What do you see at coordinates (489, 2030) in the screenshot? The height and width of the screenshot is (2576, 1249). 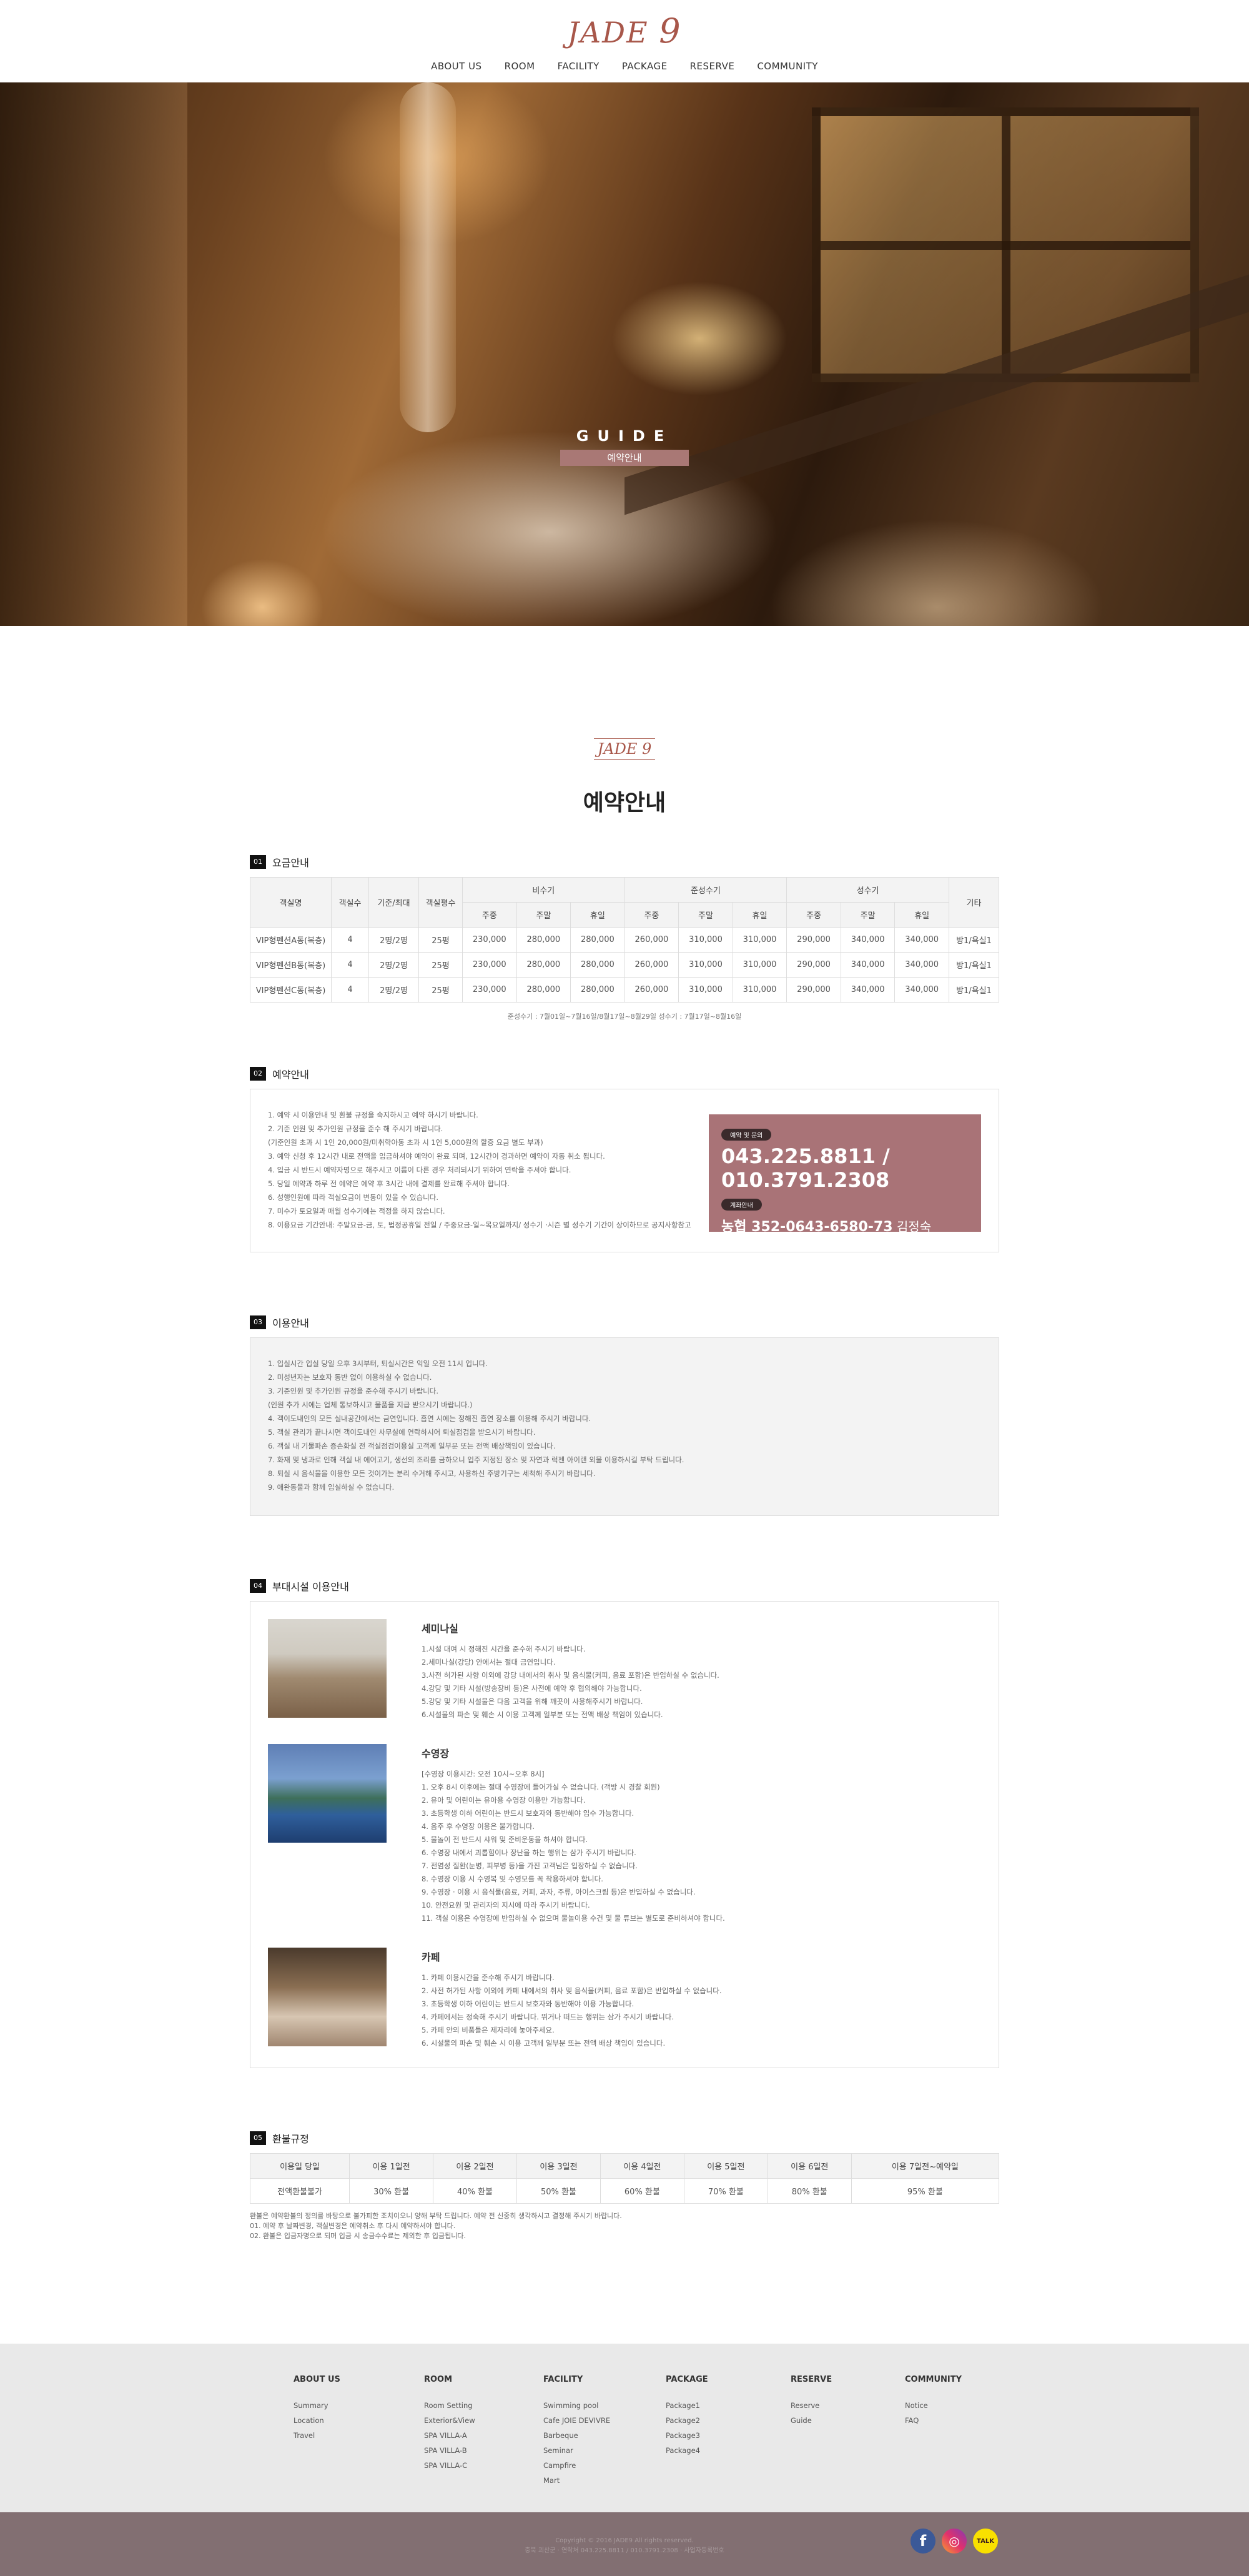 I see `facility-rule-line: 5. 카페 안의 비품들은 제자리에 놓아주세요.` at bounding box center [489, 2030].